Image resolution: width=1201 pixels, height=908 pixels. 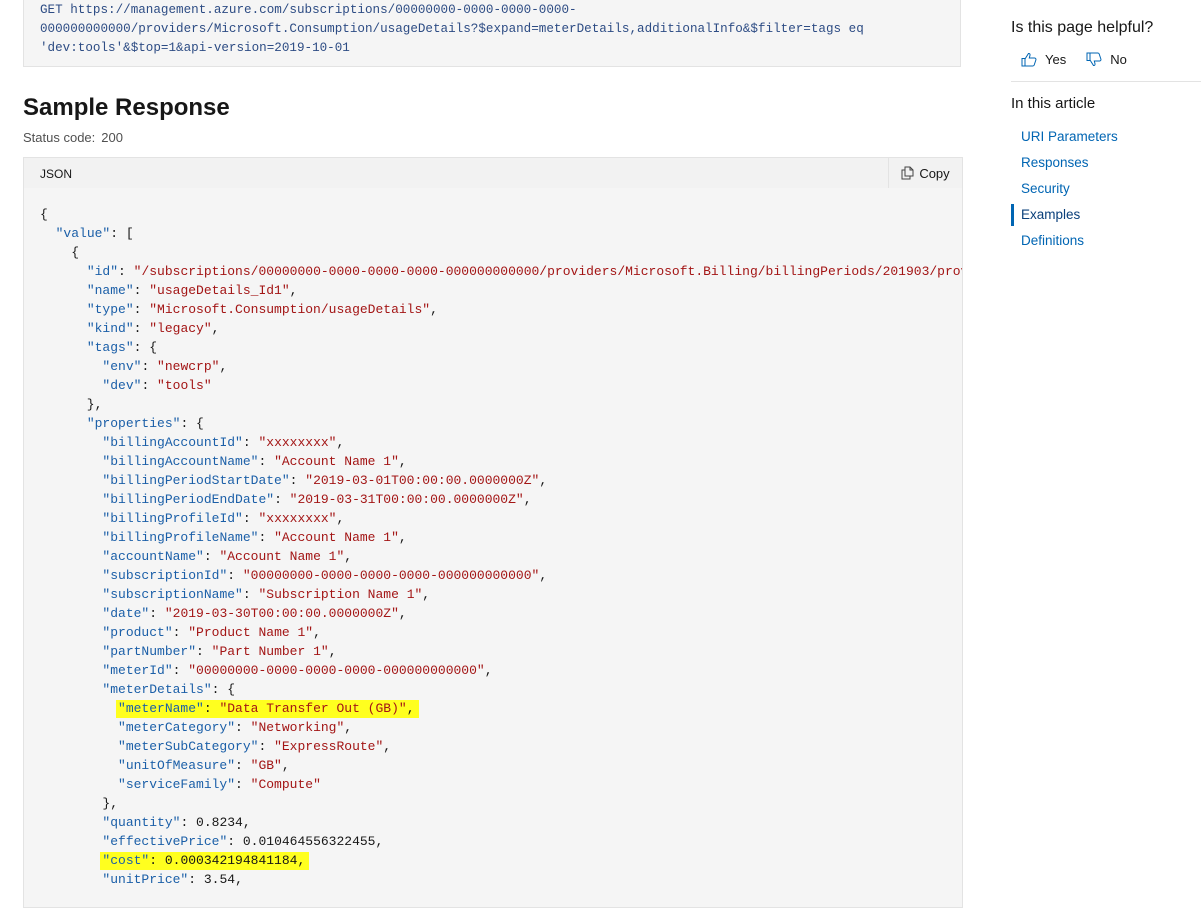 What do you see at coordinates (1106, 81) in the screenshot?
I see `sidebar-divider` at bounding box center [1106, 81].